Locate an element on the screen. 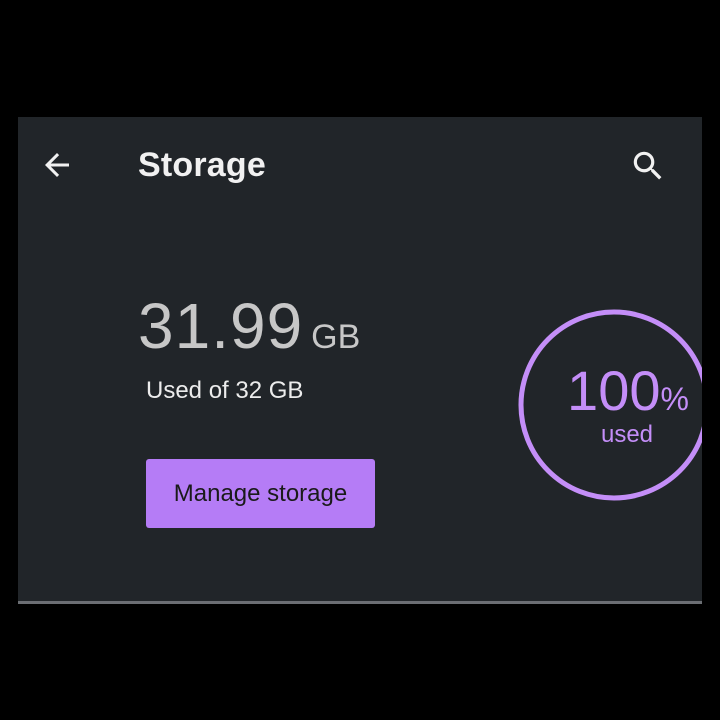 The width and height of the screenshot is (720, 720). usage-percent: 100% is located at coordinates (628, 390).